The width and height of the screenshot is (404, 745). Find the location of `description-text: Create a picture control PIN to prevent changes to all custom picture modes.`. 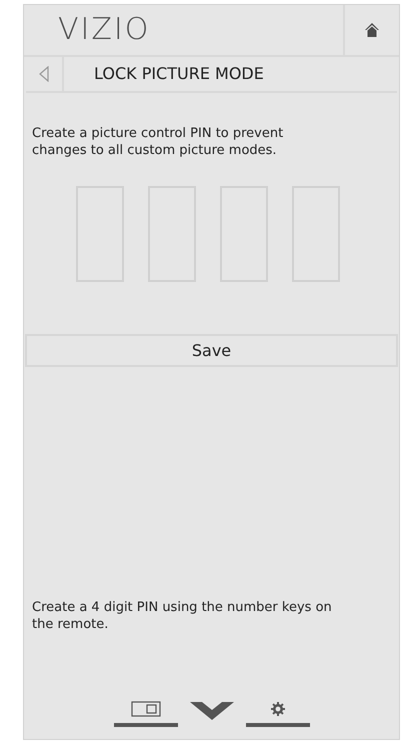

description-text: Create a picture control PIN to prevent changes to all custom picture modes. is located at coordinates (158, 142).